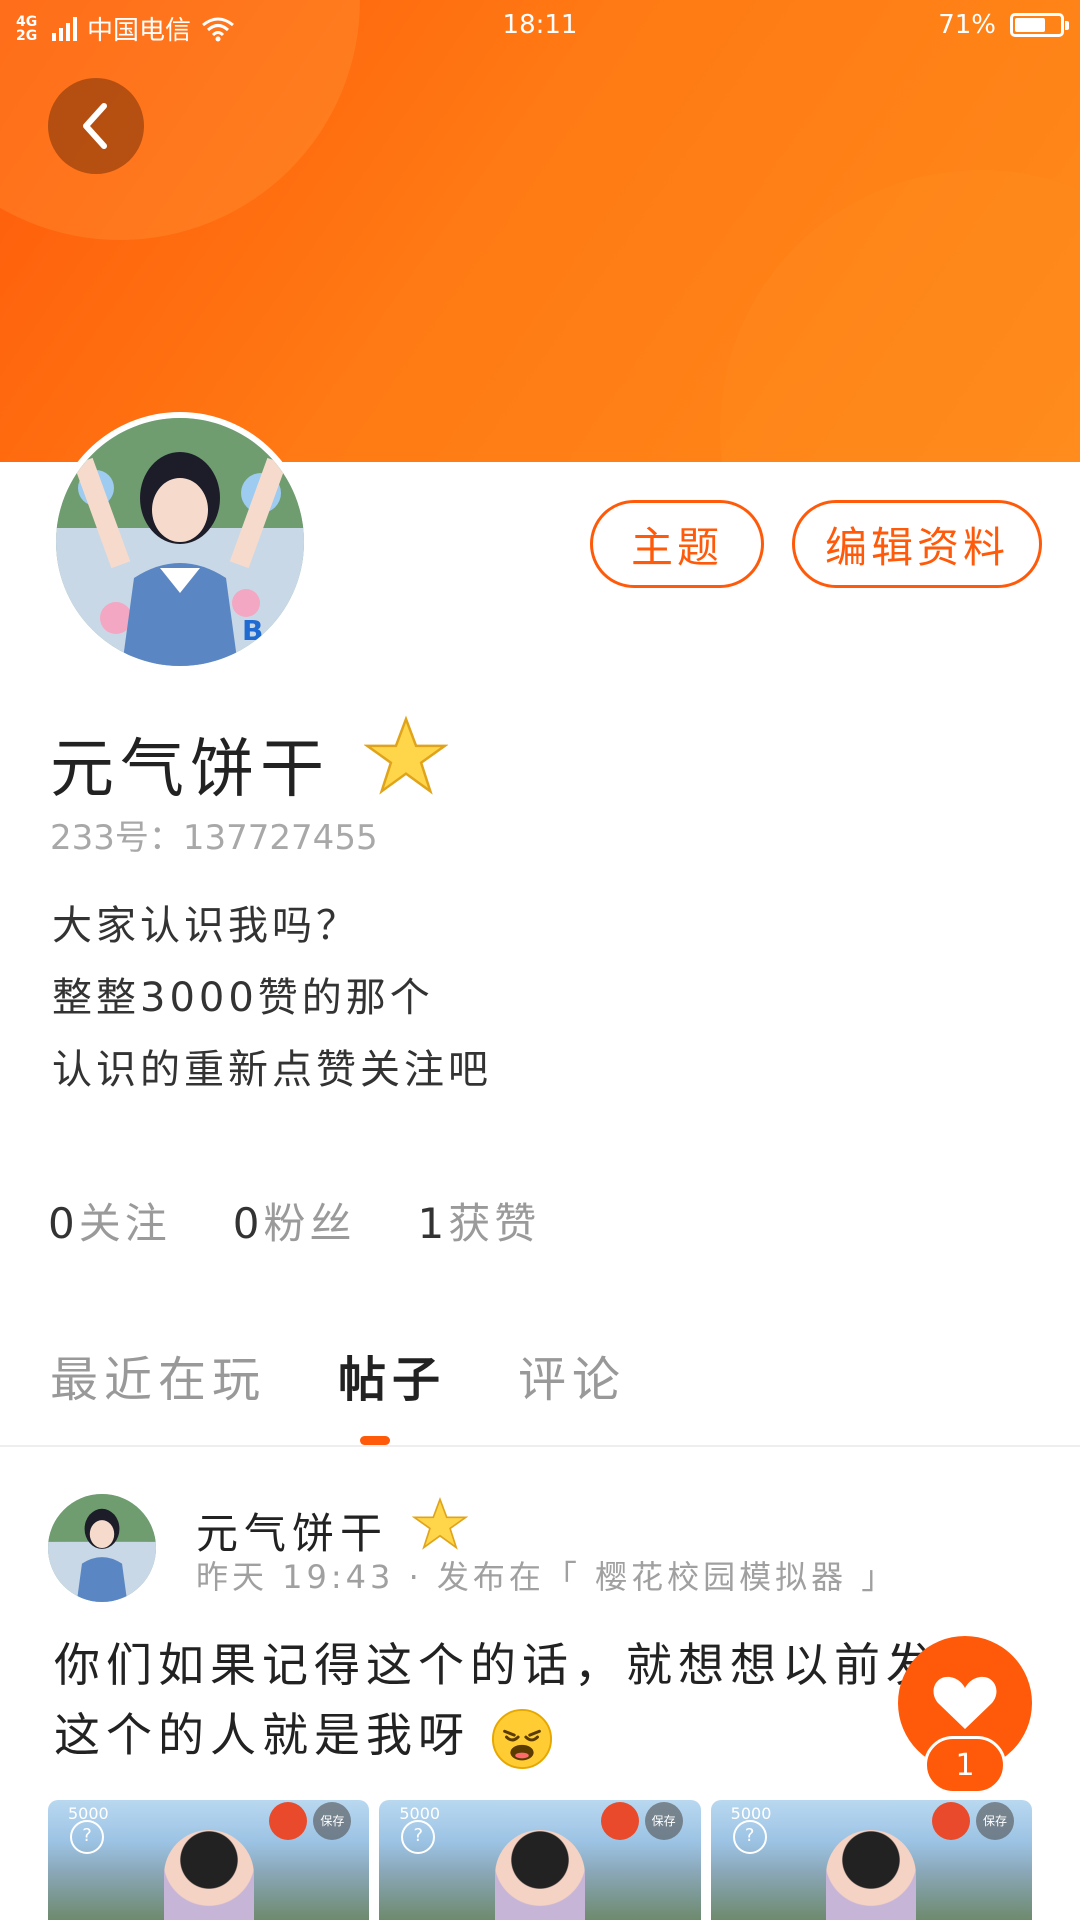 The image size is (1080, 1920). Describe the element at coordinates (900, 316) in the screenshot. I see `header-glow` at that location.